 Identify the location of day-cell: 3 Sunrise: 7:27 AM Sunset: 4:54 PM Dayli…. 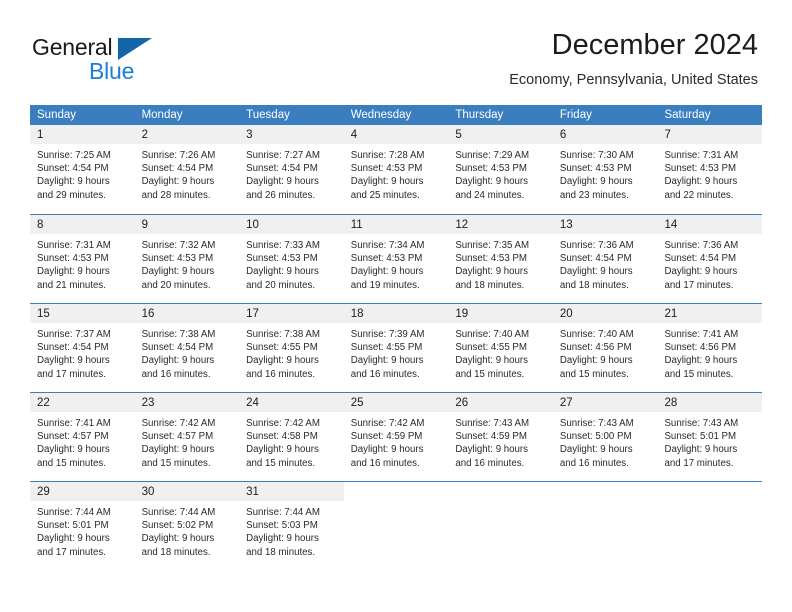
(291, 169).